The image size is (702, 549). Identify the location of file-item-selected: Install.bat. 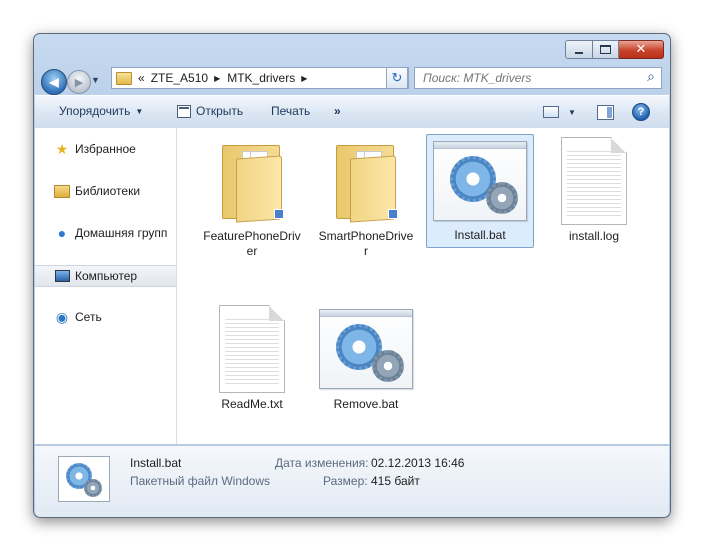
(480, 191).